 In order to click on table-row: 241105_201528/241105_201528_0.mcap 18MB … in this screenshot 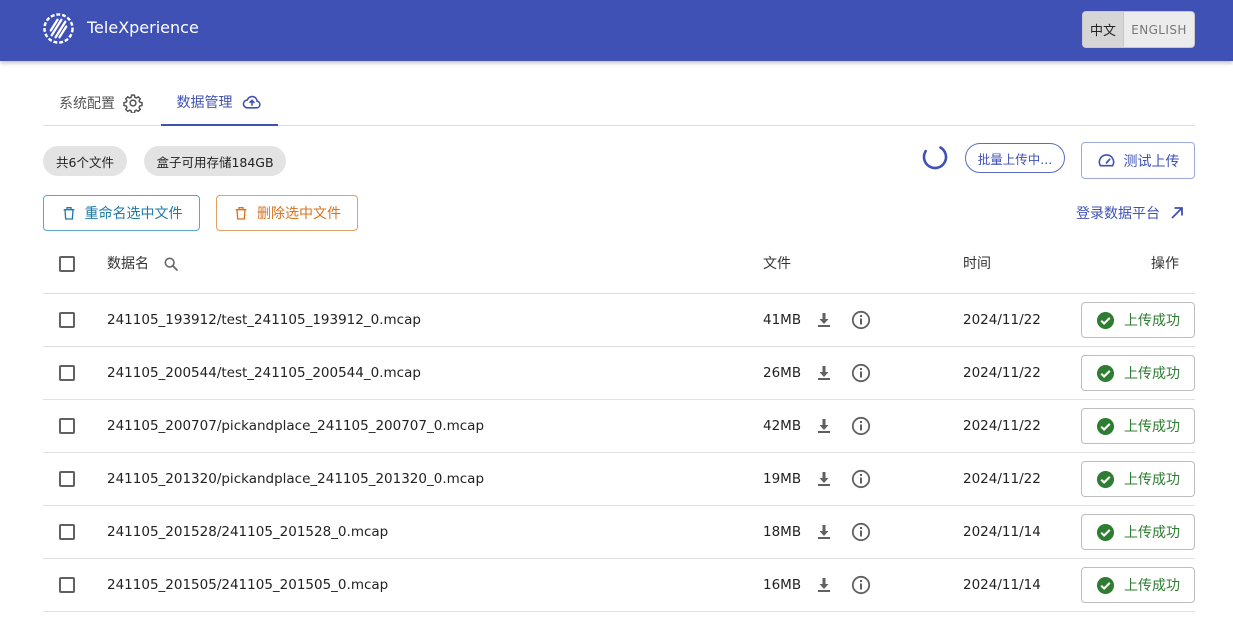, I will do `click(619, 532)`.